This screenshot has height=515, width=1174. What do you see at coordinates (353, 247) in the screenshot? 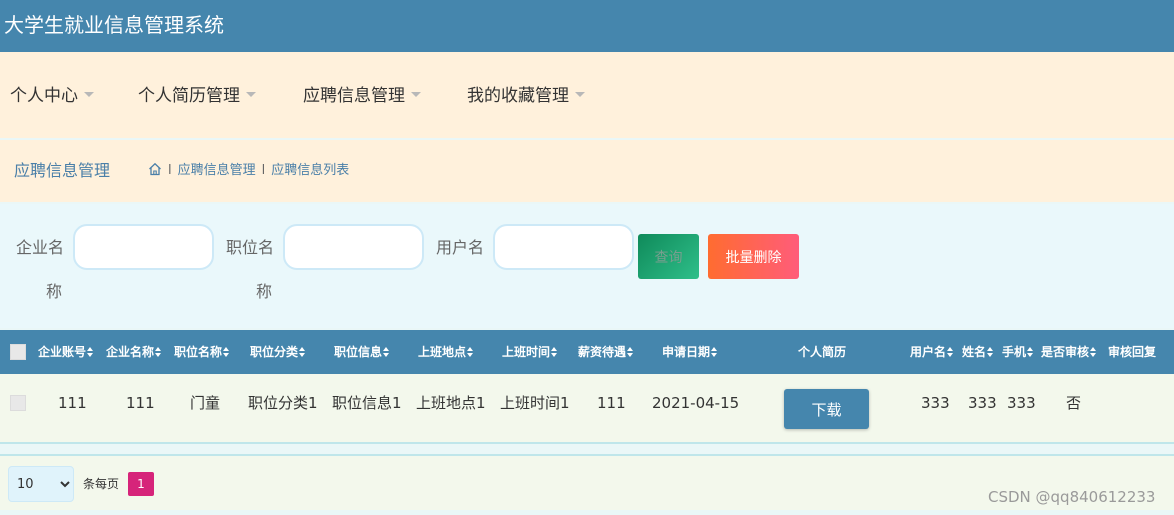
I see `position-name-input` at bounding box center [353, 247].